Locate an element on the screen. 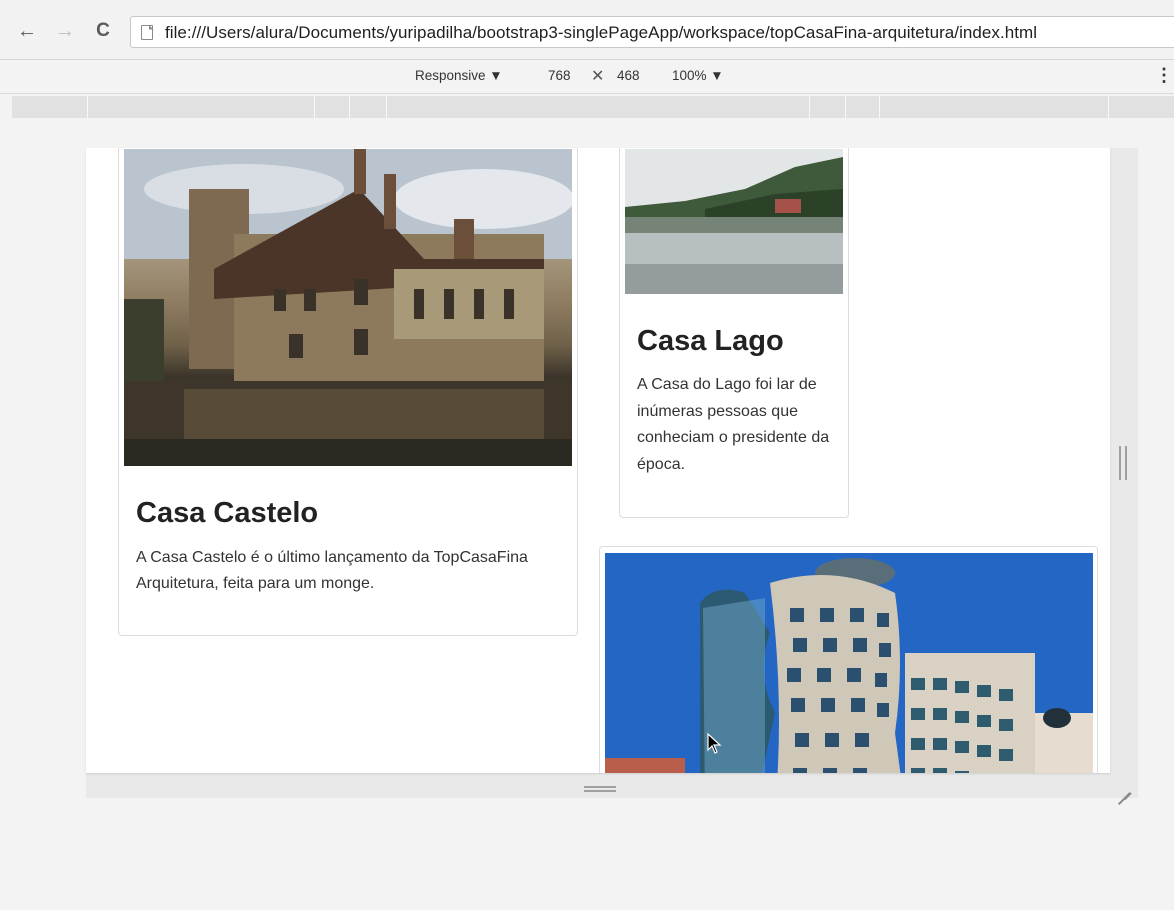 The height and width of the screenshot is (910, 1174). page-icon is located at coordinates (147, 32).